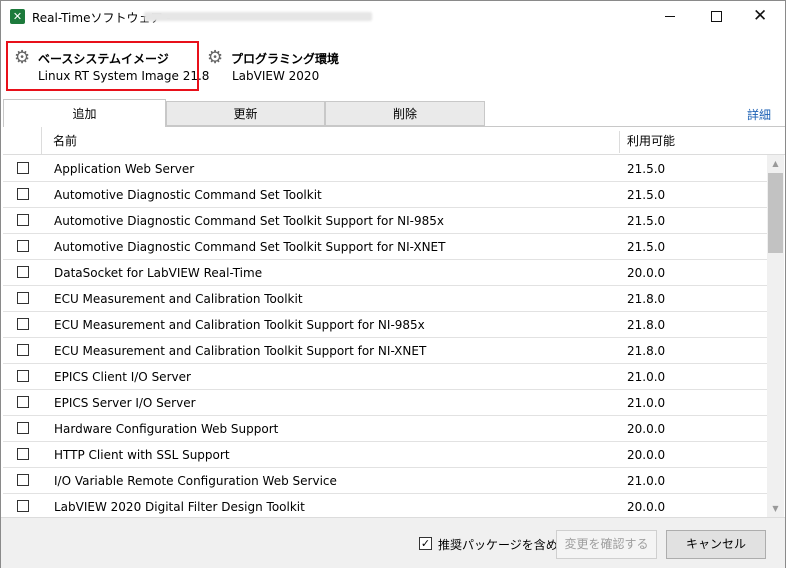  I want to click on redacted-title-text, so click(258, 16).